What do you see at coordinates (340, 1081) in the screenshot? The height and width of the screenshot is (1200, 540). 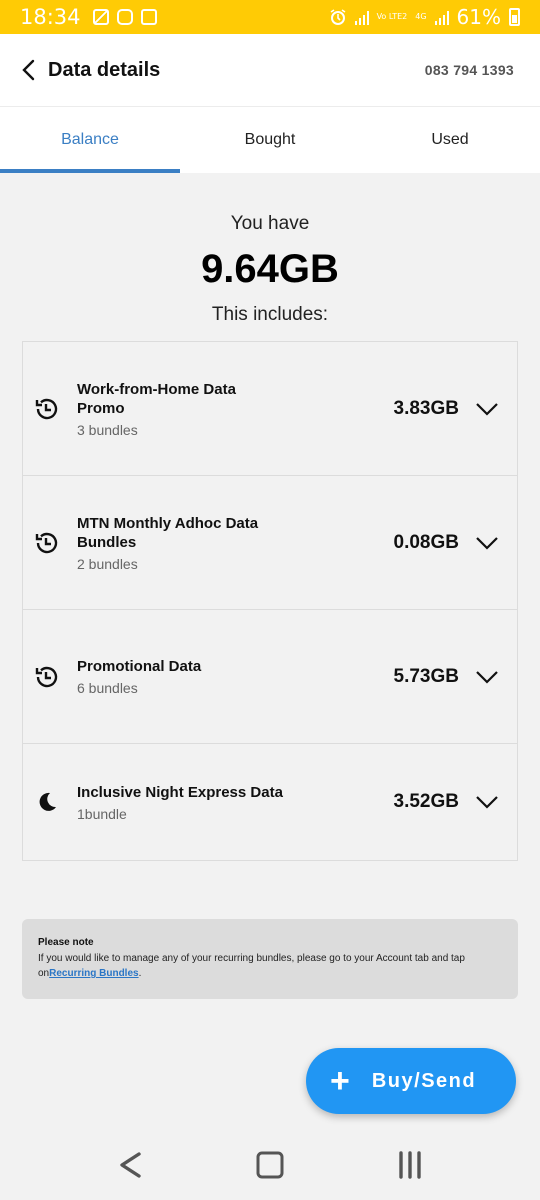 I see `plus-icon: +` at bounding box center [340, 1081].